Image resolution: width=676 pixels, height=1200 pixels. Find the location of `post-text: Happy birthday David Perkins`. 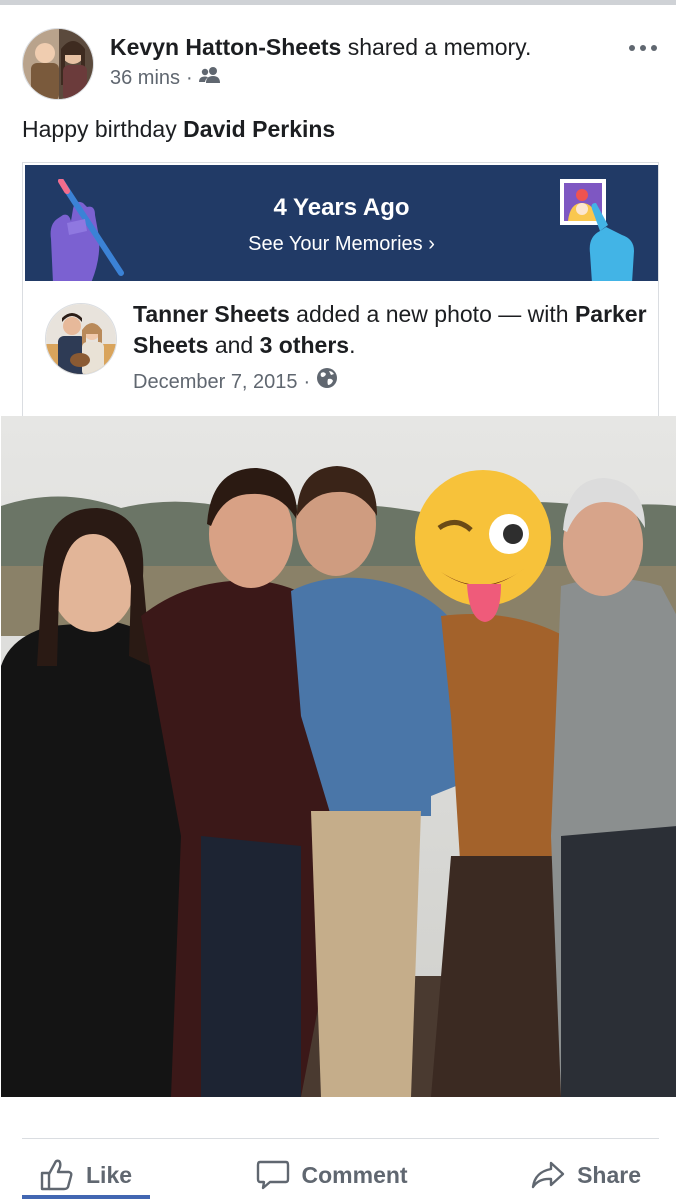

post-text: Happy birthday David Perkins is located at coordinates (178, 129).